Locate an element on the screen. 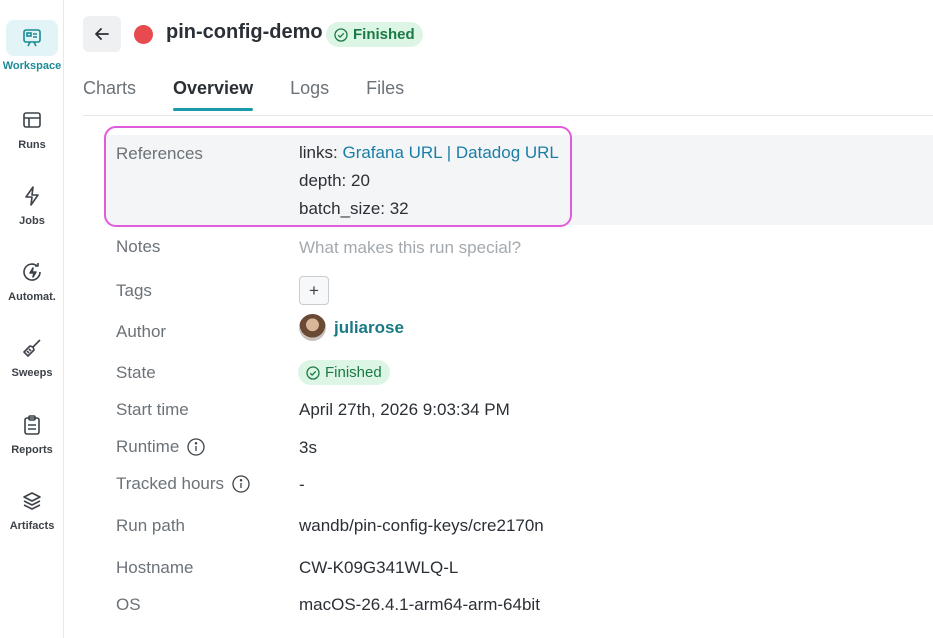 This screenshot has width=933, height=638. nav-item-artifacts: Artifacts is located at coordinates (32, 521).